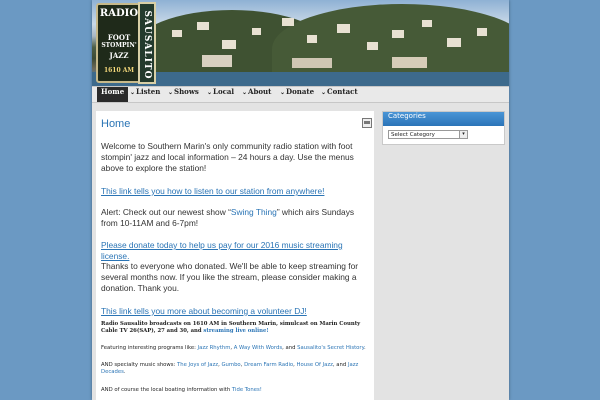 The image size is (600, 400). Describe the element at coordinates (330, 348) in the screenshot. I see `program-link-secret-history: Sausalito's Secret History` at that location.